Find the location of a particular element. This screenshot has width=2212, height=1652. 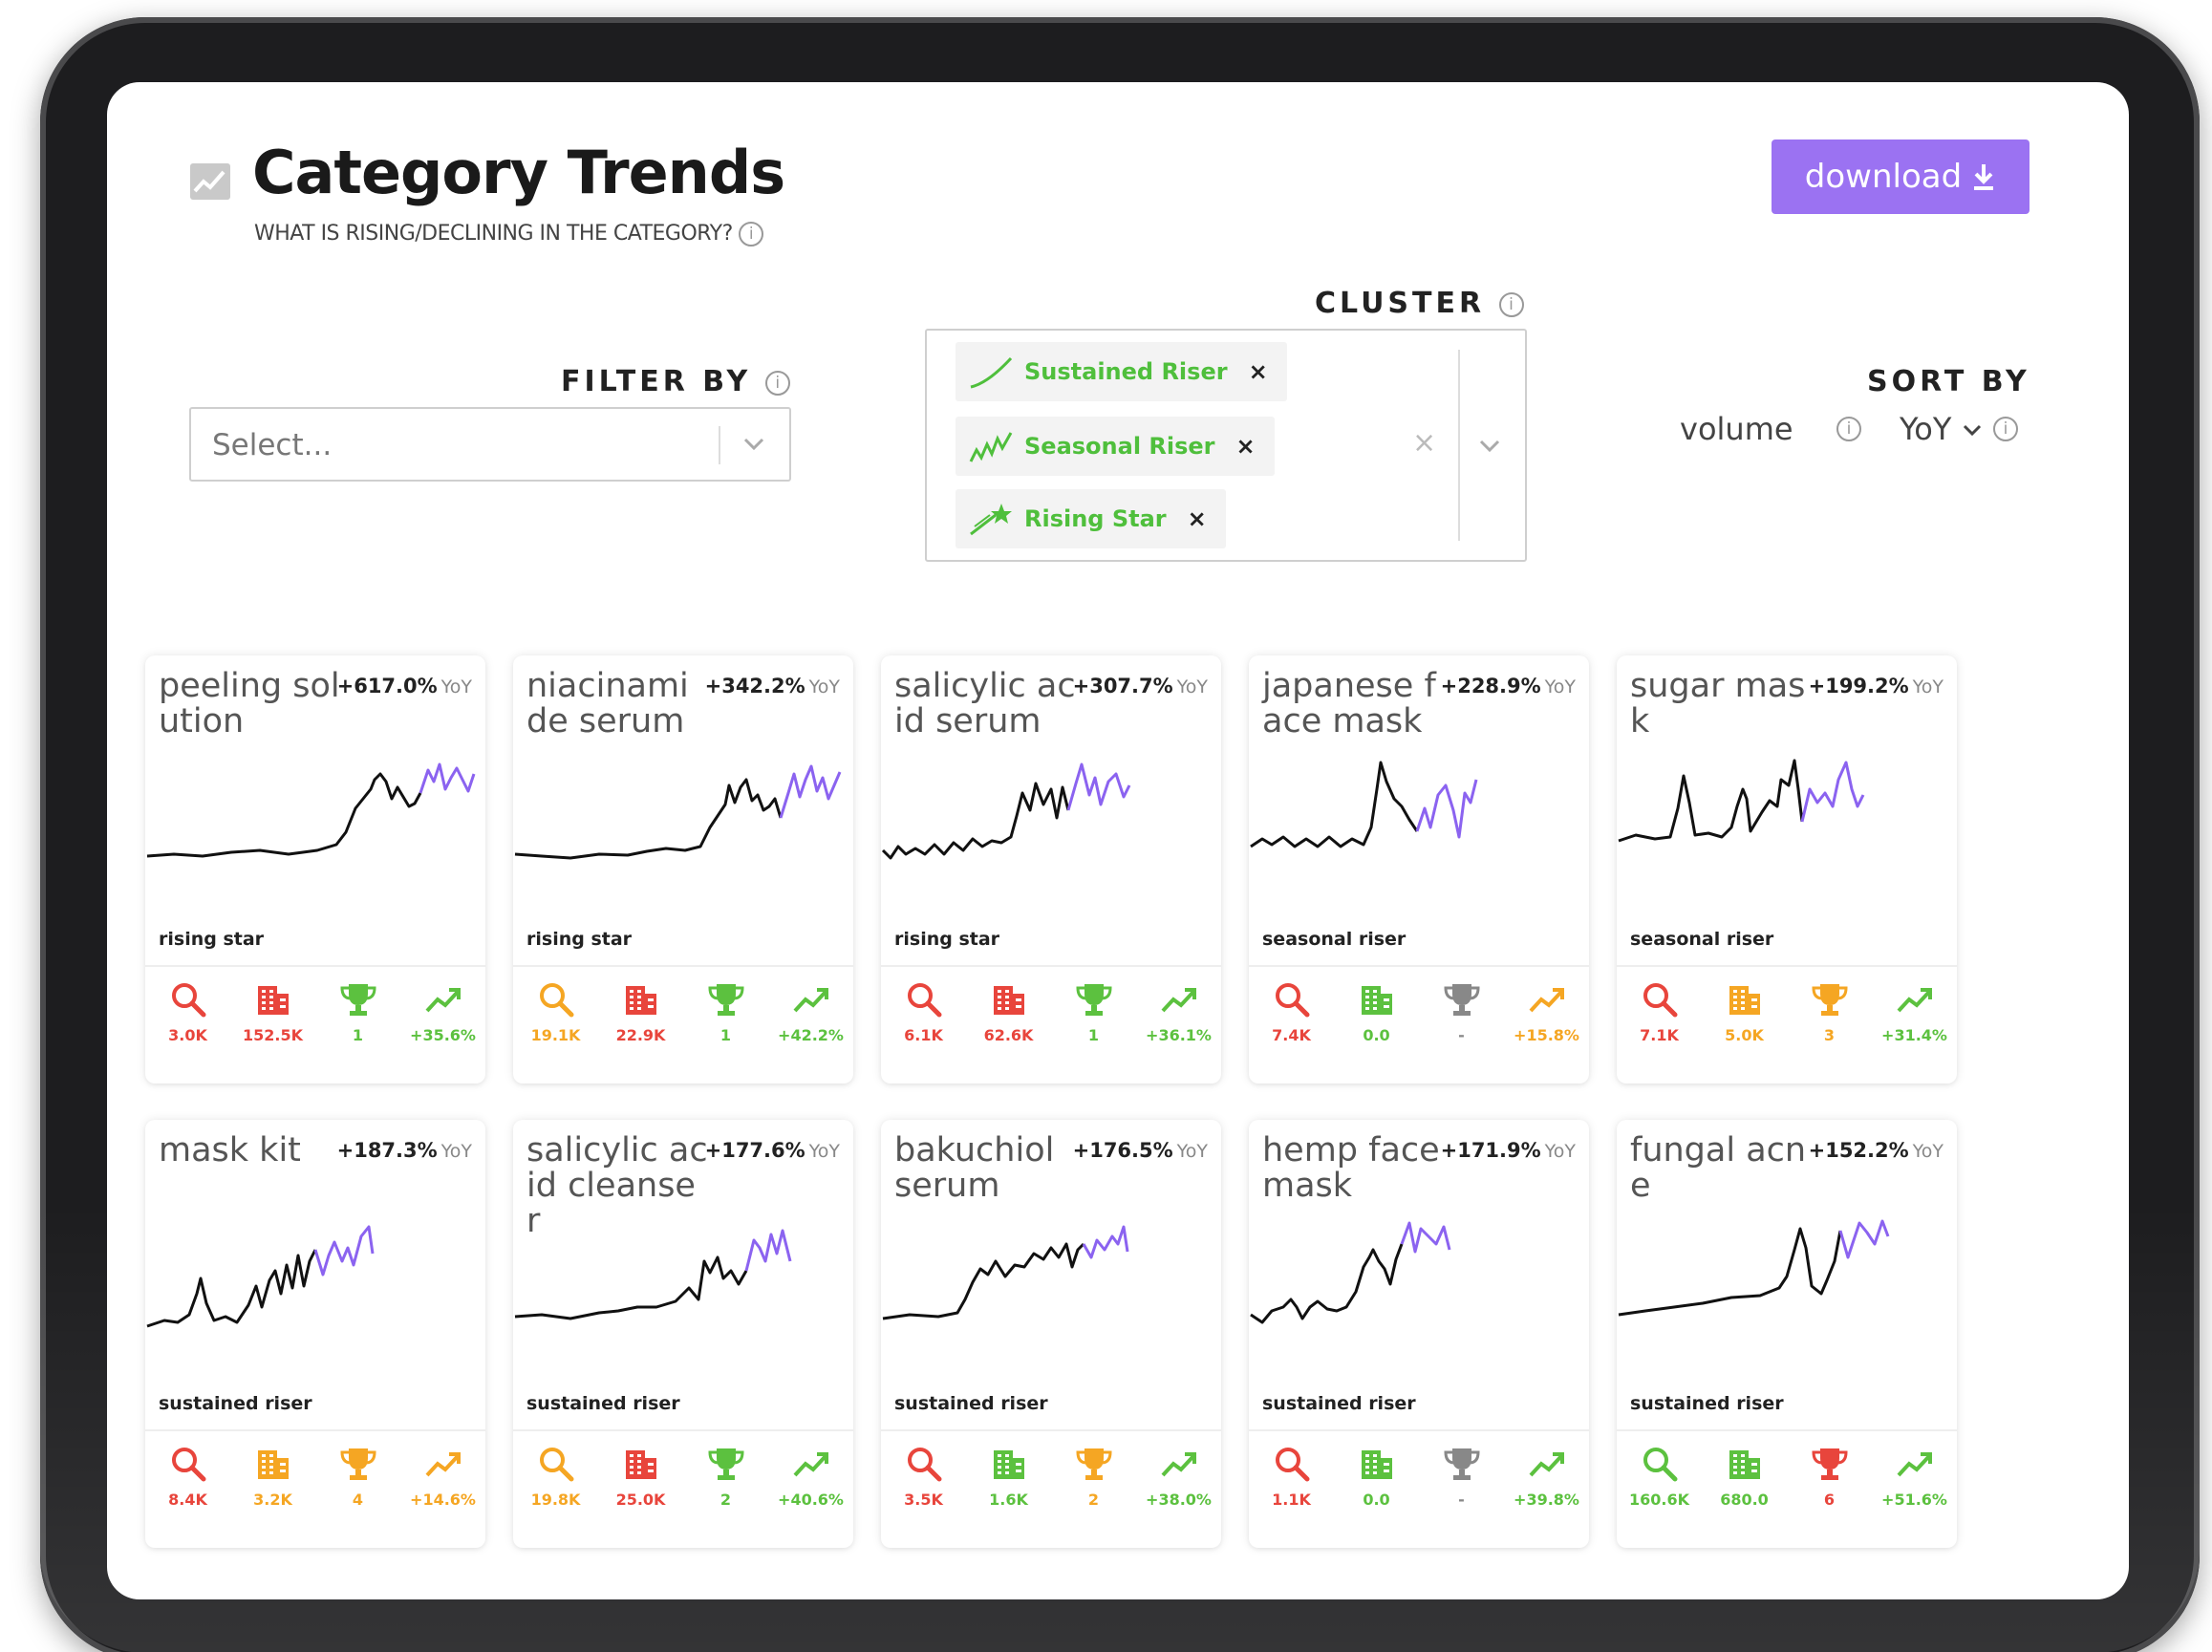

card-metric-value: 0.0 is located at coordinates (1376, 1500).